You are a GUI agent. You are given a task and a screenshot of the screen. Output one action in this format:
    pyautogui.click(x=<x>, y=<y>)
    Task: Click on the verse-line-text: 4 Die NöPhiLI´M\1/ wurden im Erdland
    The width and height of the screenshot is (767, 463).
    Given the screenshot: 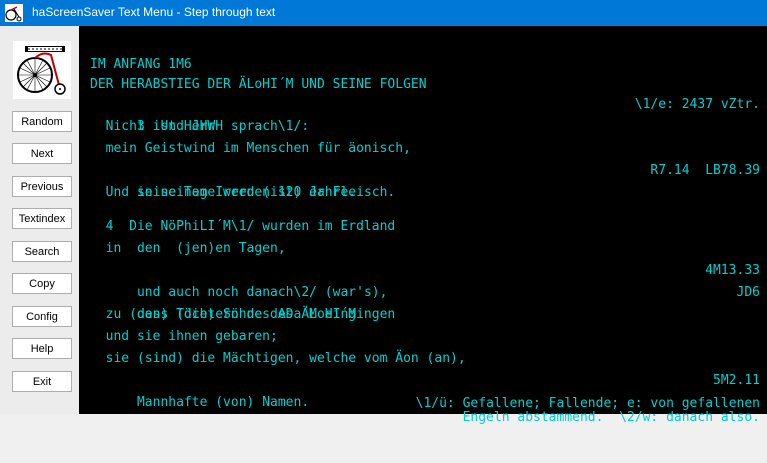 What is the action you would take?
    pyautogui.click(x=243, y=226)
    